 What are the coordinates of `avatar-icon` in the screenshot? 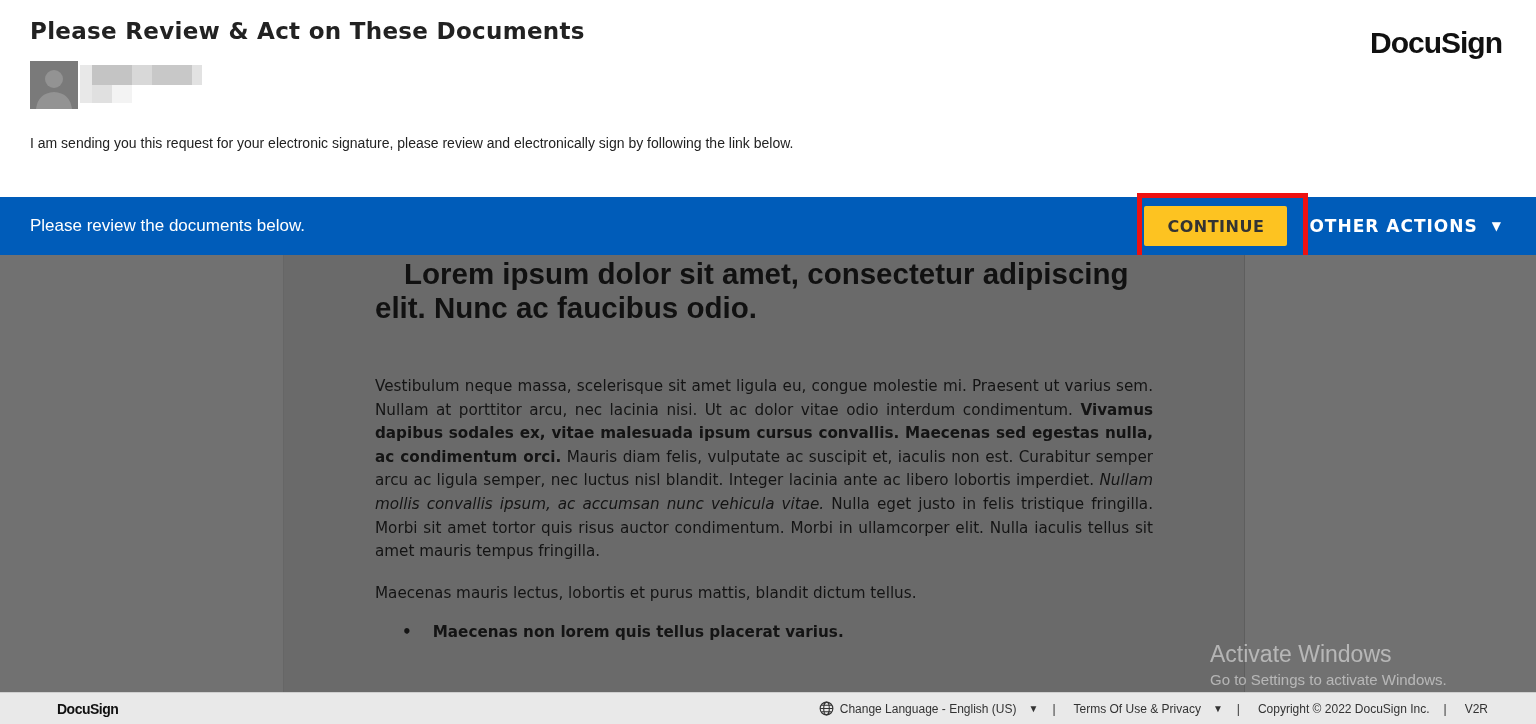 It's located at (54, 85).